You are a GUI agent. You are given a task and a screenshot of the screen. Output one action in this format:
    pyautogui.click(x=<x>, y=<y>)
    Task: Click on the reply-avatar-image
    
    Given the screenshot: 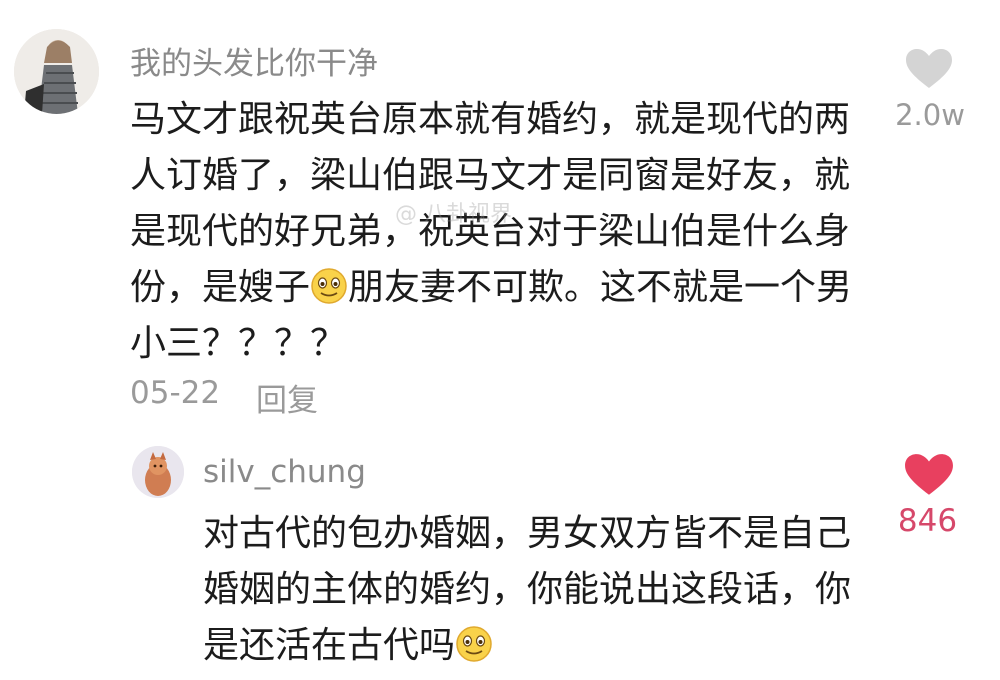 What is the action you would take?
    pyautogui.click(x=158, y=472)
    